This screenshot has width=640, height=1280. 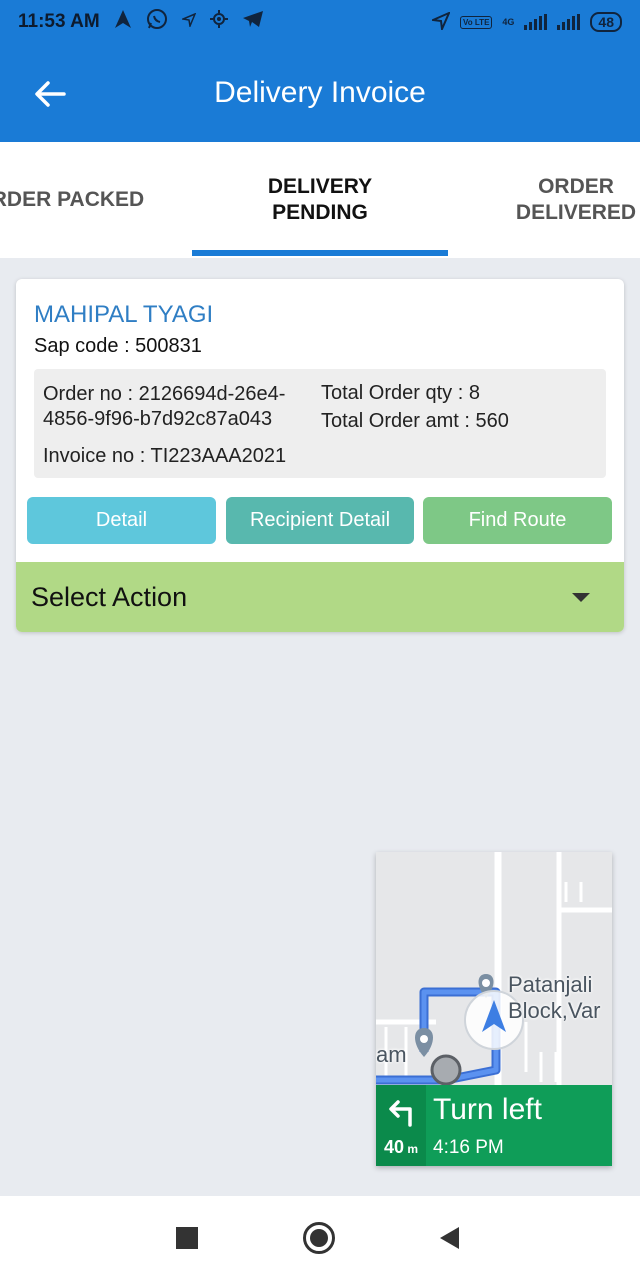 I want to click on tab-order-delivered: ORDER DELIVERED, so click(x=544, y=200).